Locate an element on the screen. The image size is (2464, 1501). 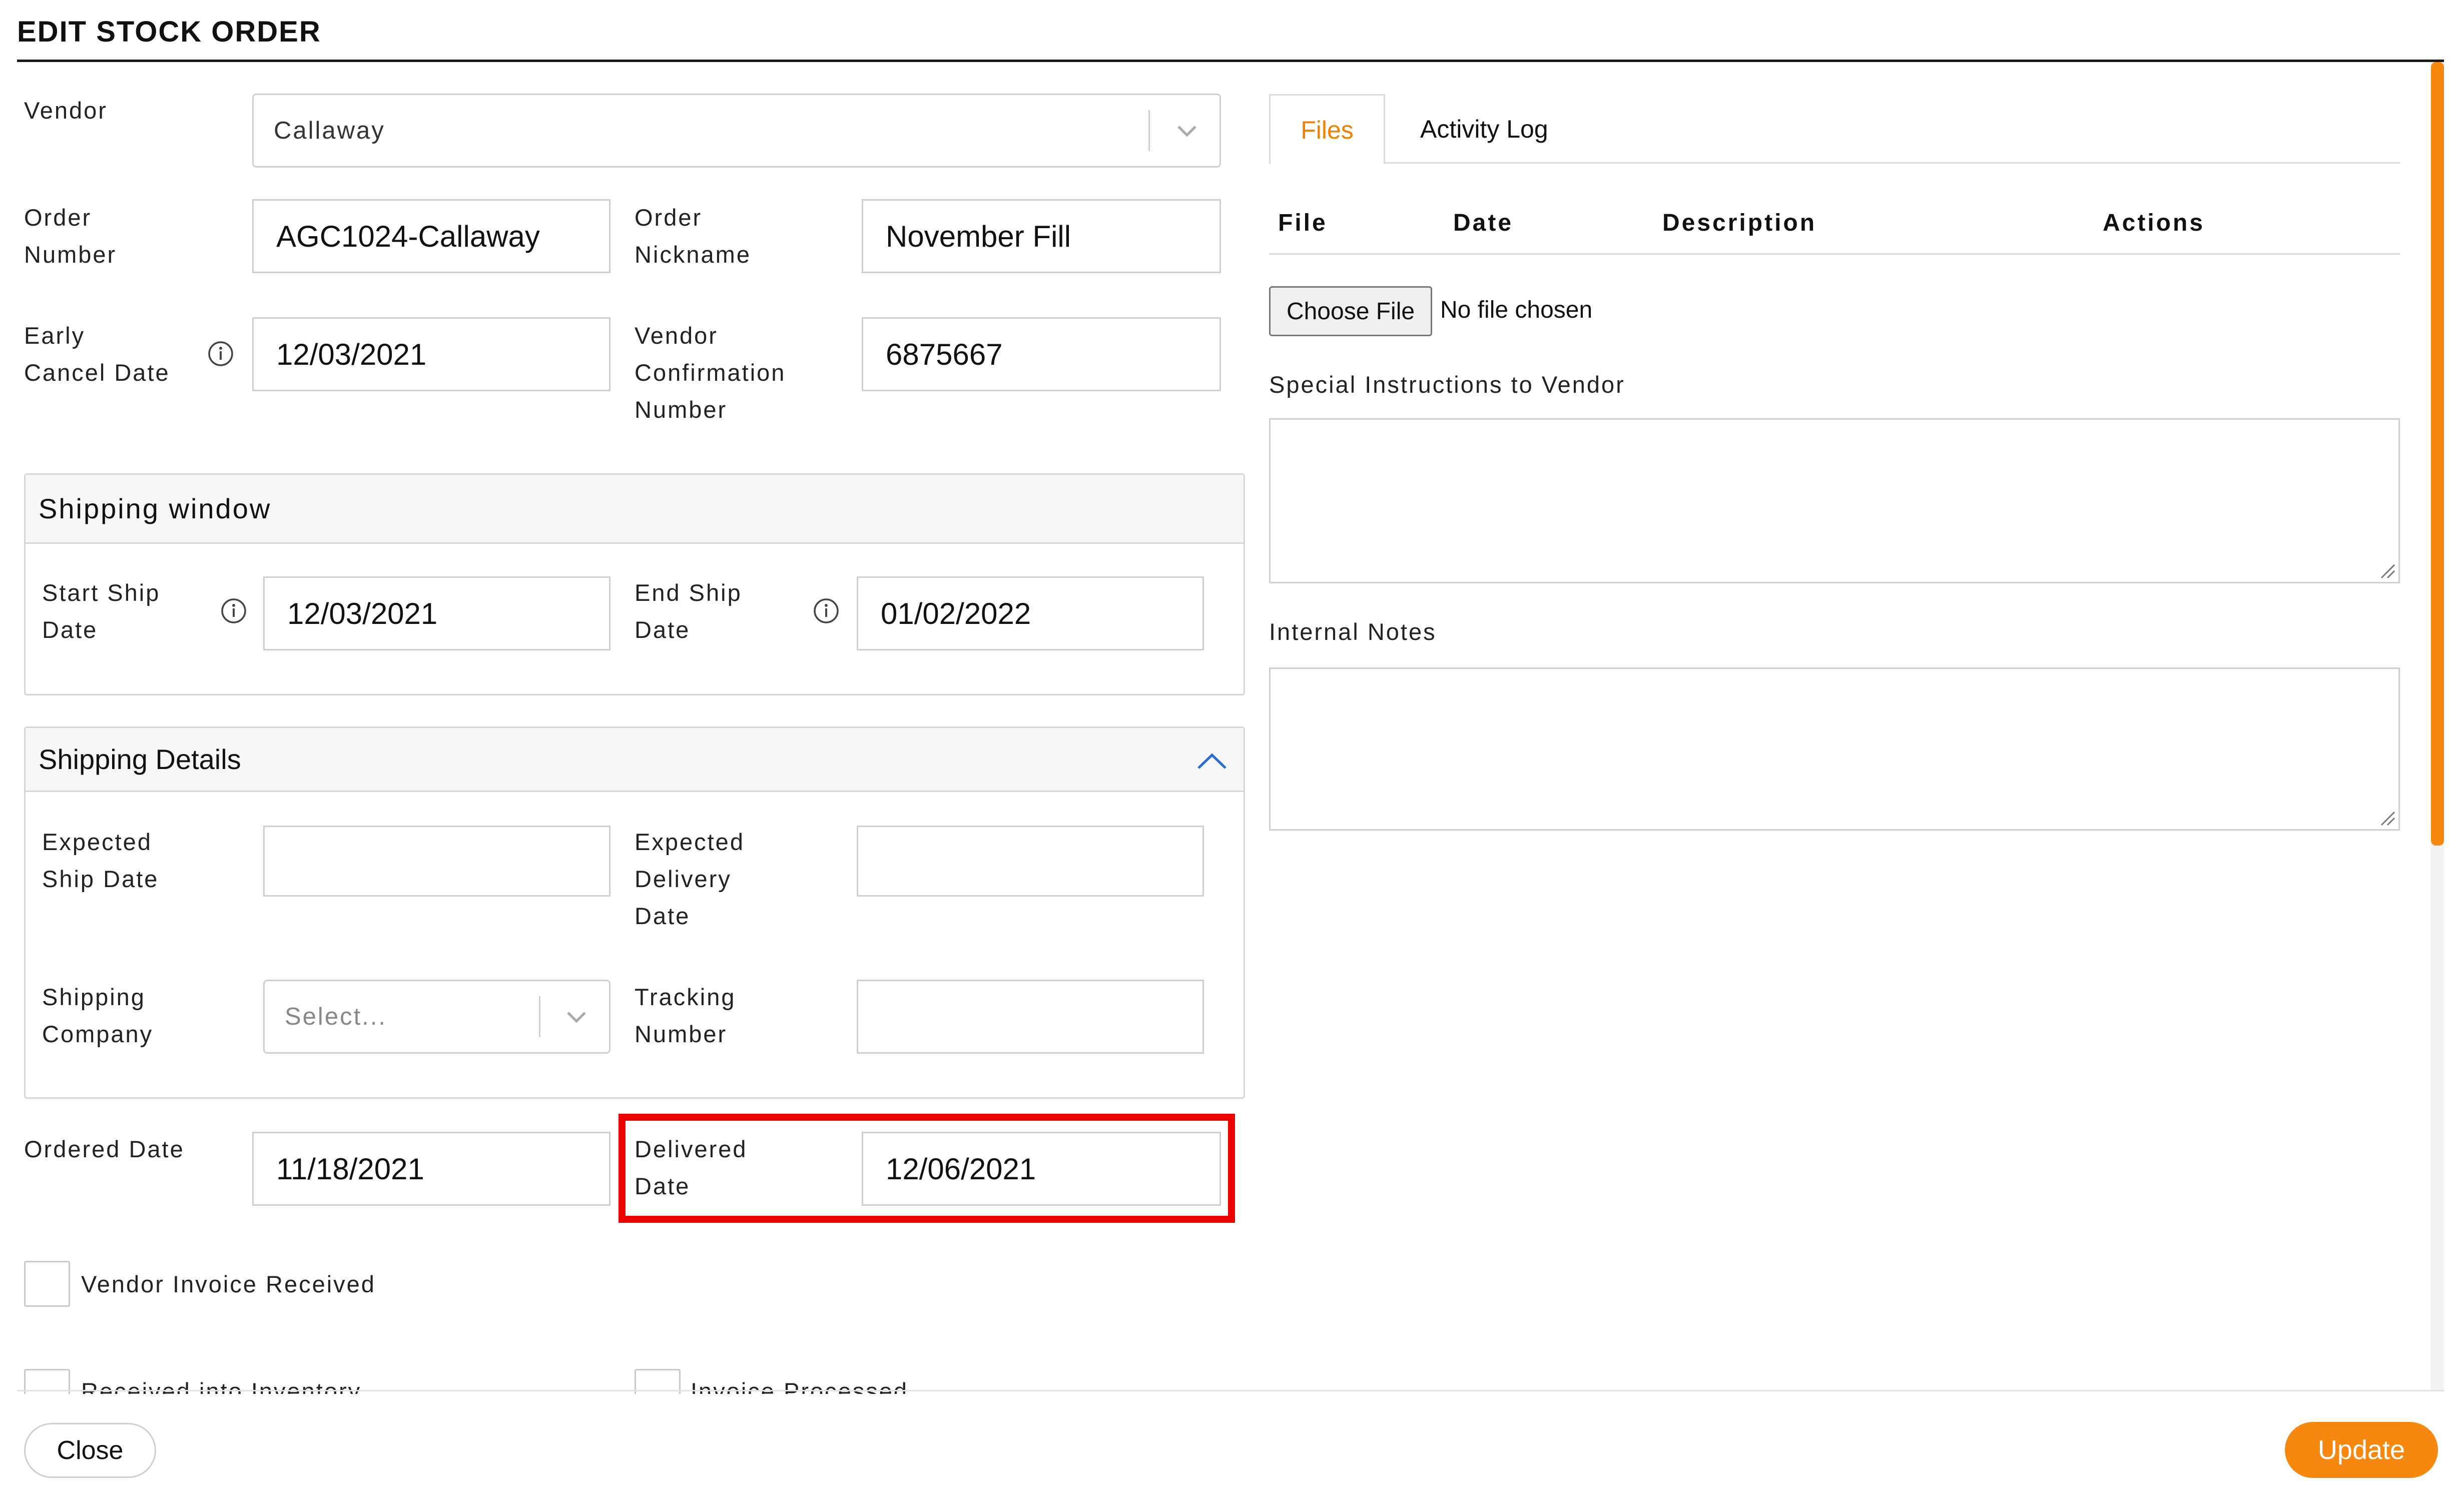
vendor-invoice-label: Vendor Invoice Received is located at coordinates (228, 1284).